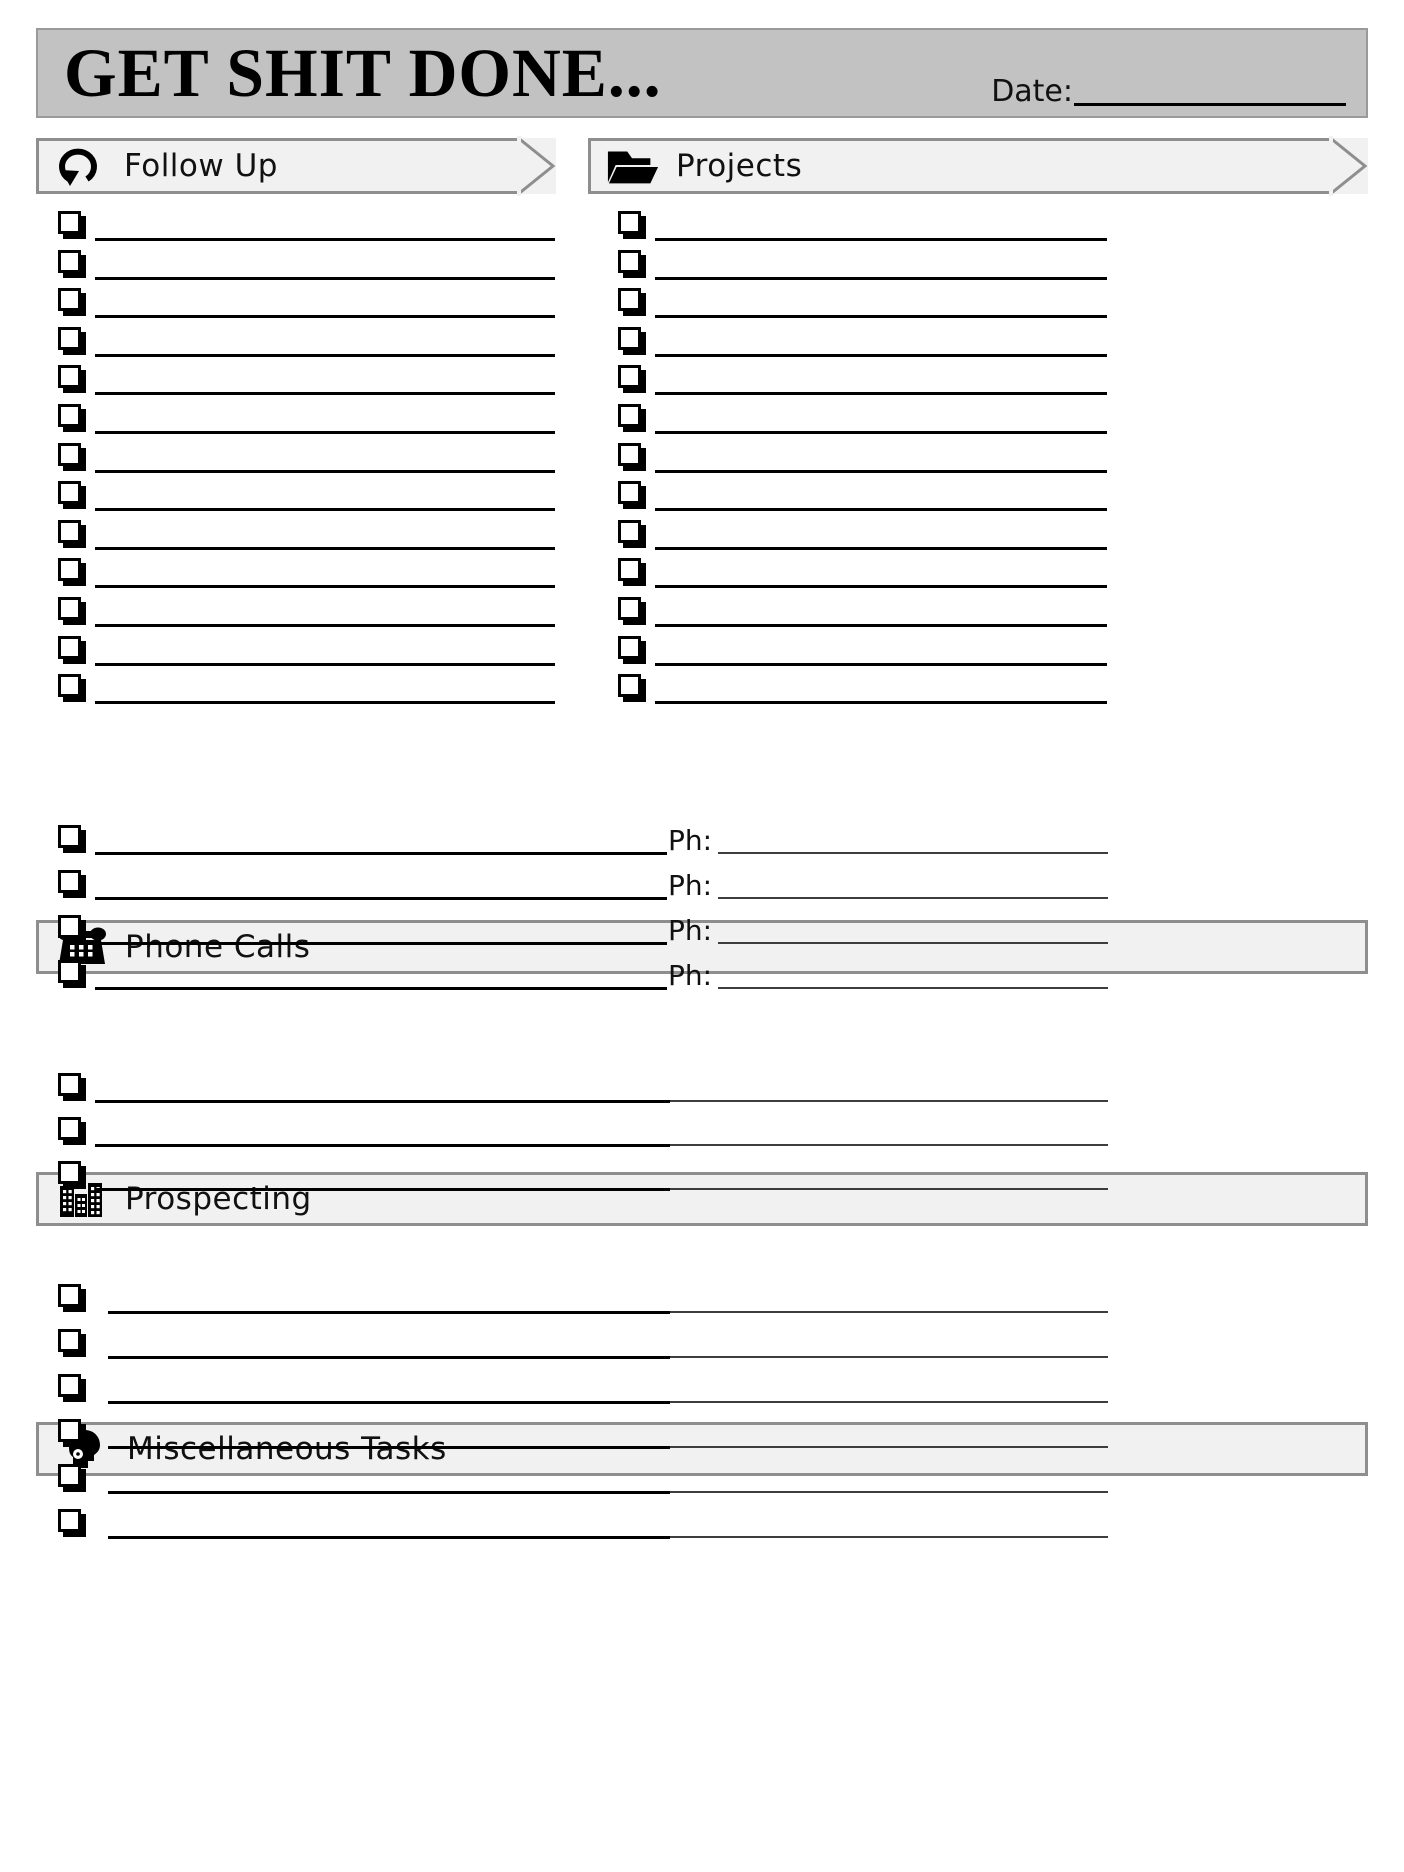 The image size is (1404, 1872). I want to click on phone-number-label: Ph:, so click(690, 840).